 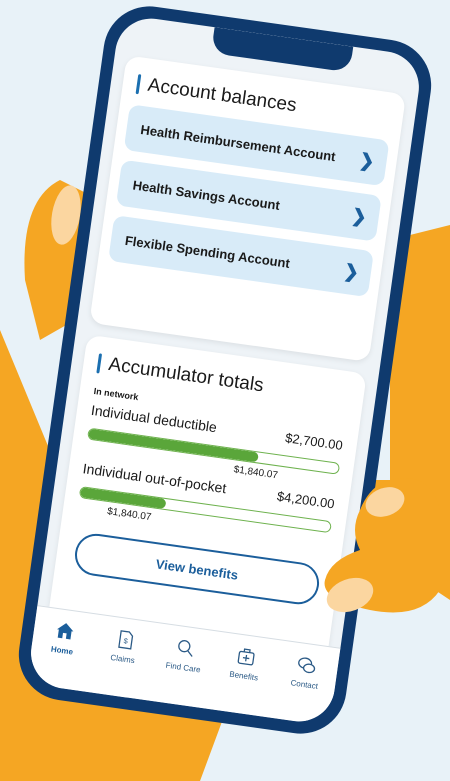 I want to click on tab-benefits: Benefits, so click(x=245, y=663).